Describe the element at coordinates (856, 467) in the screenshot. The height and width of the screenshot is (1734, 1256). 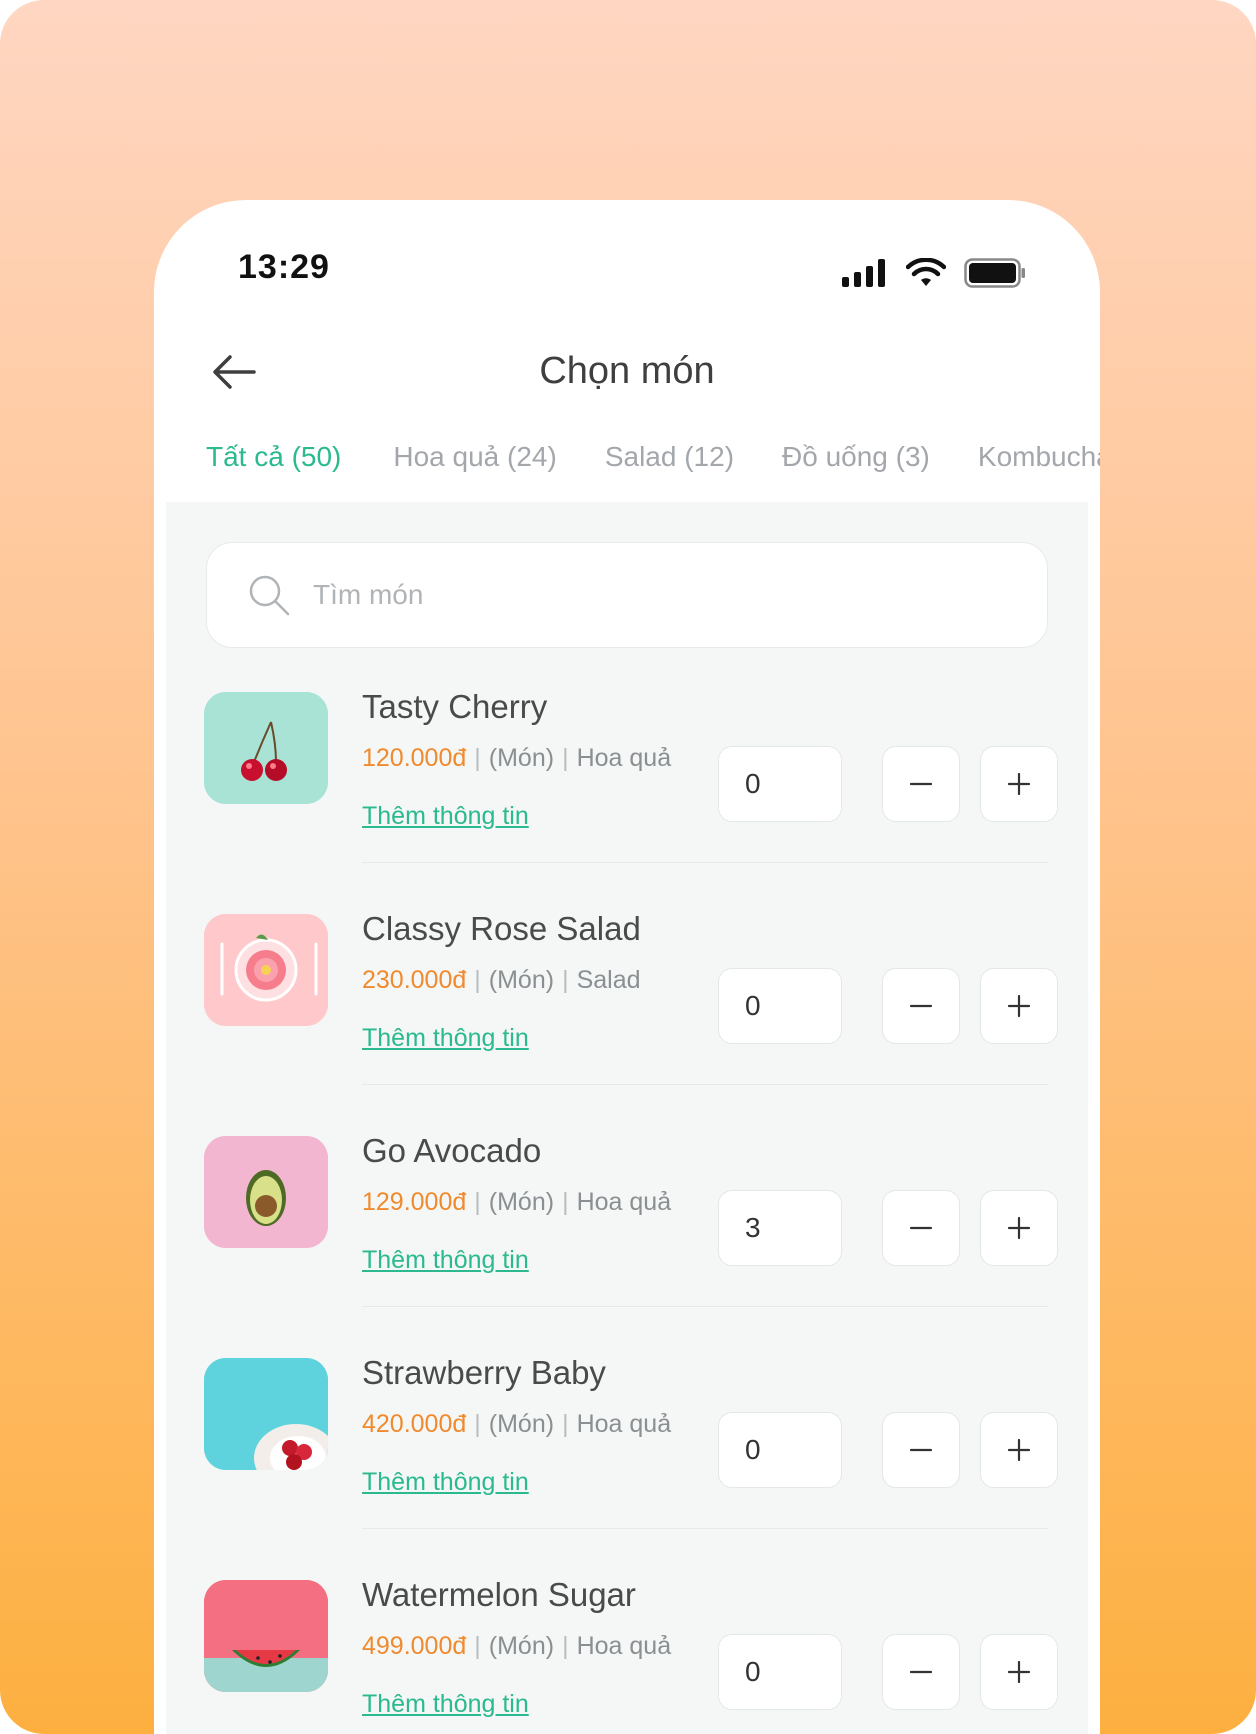
I see `tab-drinks: Đồ uống (3)` at that location.